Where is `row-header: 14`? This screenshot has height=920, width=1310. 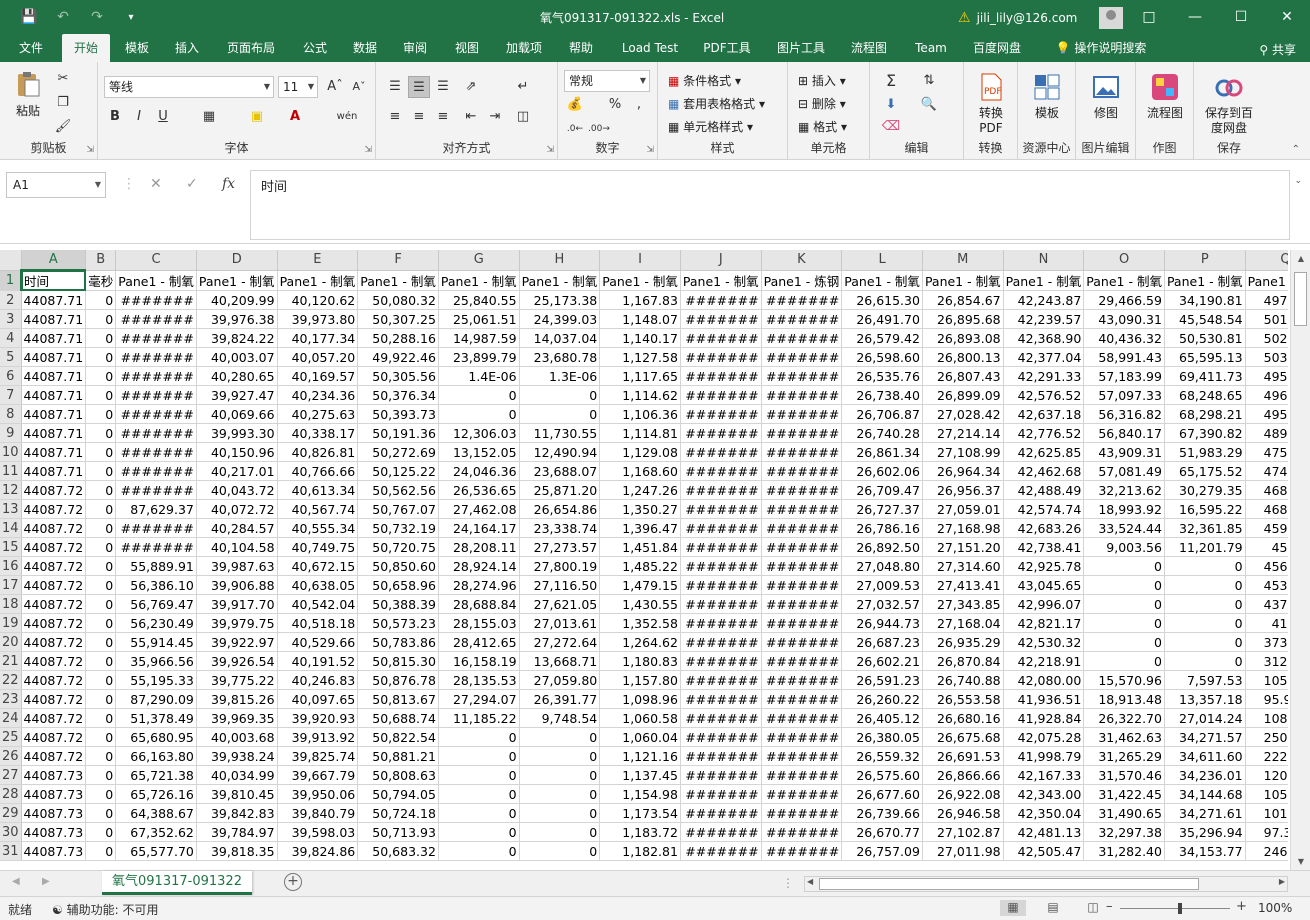
row-header: 14 is located at coordinates (11, 528).